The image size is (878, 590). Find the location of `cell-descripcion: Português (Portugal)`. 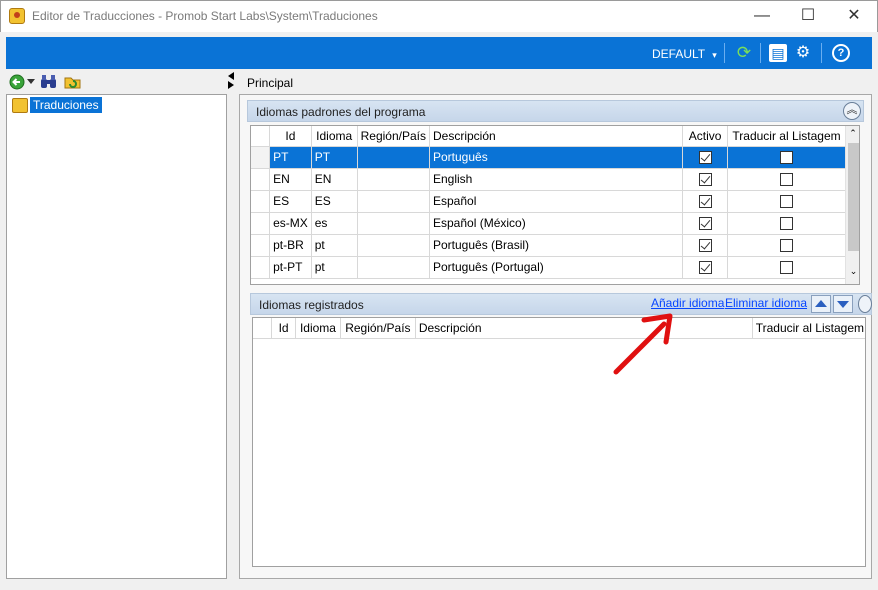

cell-descripcion: Português (Portugal) is located at coordinates (556, 267).